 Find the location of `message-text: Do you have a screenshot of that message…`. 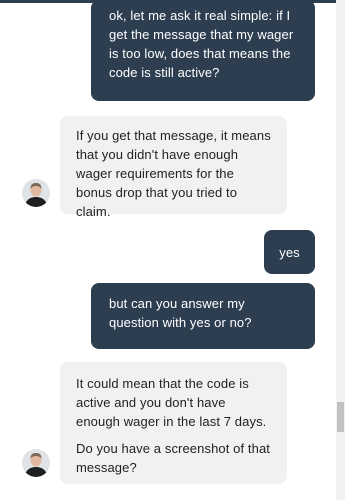

message-text: Do you have a screenshot of that message… is located at coordinates (173, 458).